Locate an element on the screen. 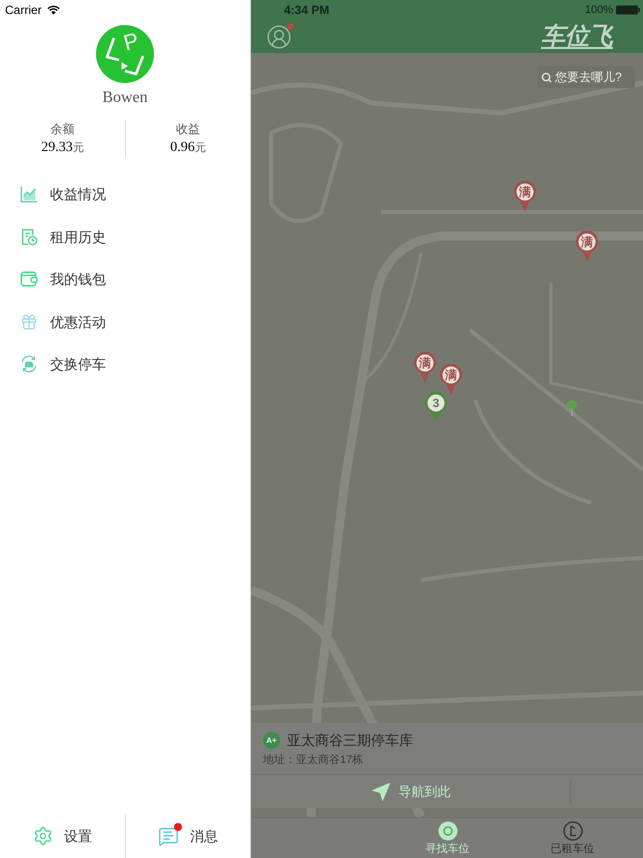 The image size is (643, 858). app-logo: 车位飞 is located at coordinates (577, 36).